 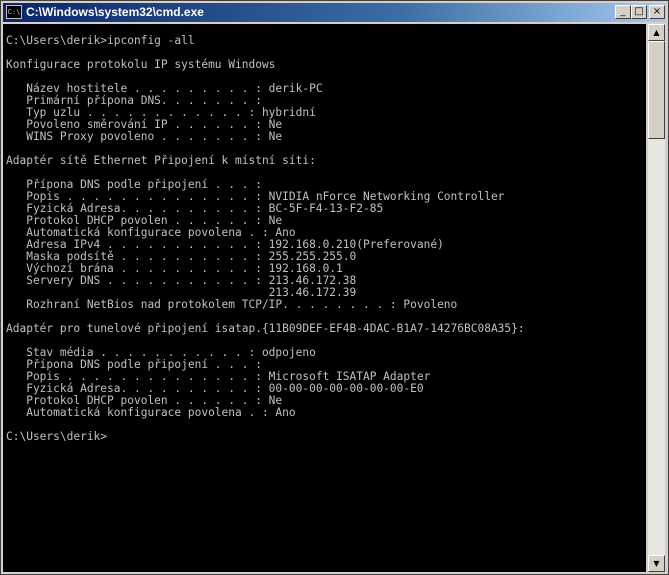 I want to click on minimize-button: _, so click(x=623, y=12).